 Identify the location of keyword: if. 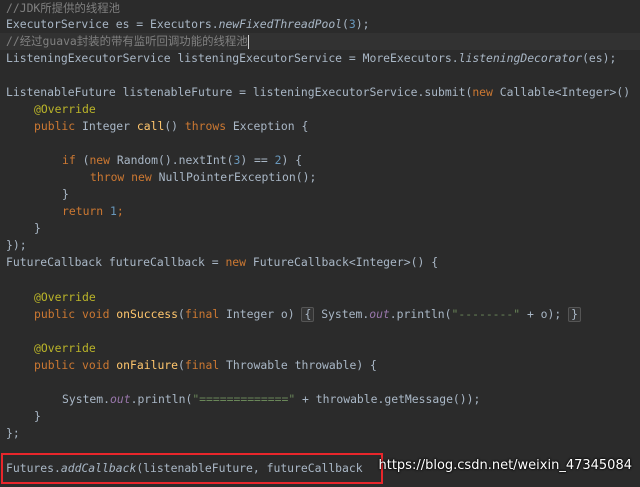
(69, 160).